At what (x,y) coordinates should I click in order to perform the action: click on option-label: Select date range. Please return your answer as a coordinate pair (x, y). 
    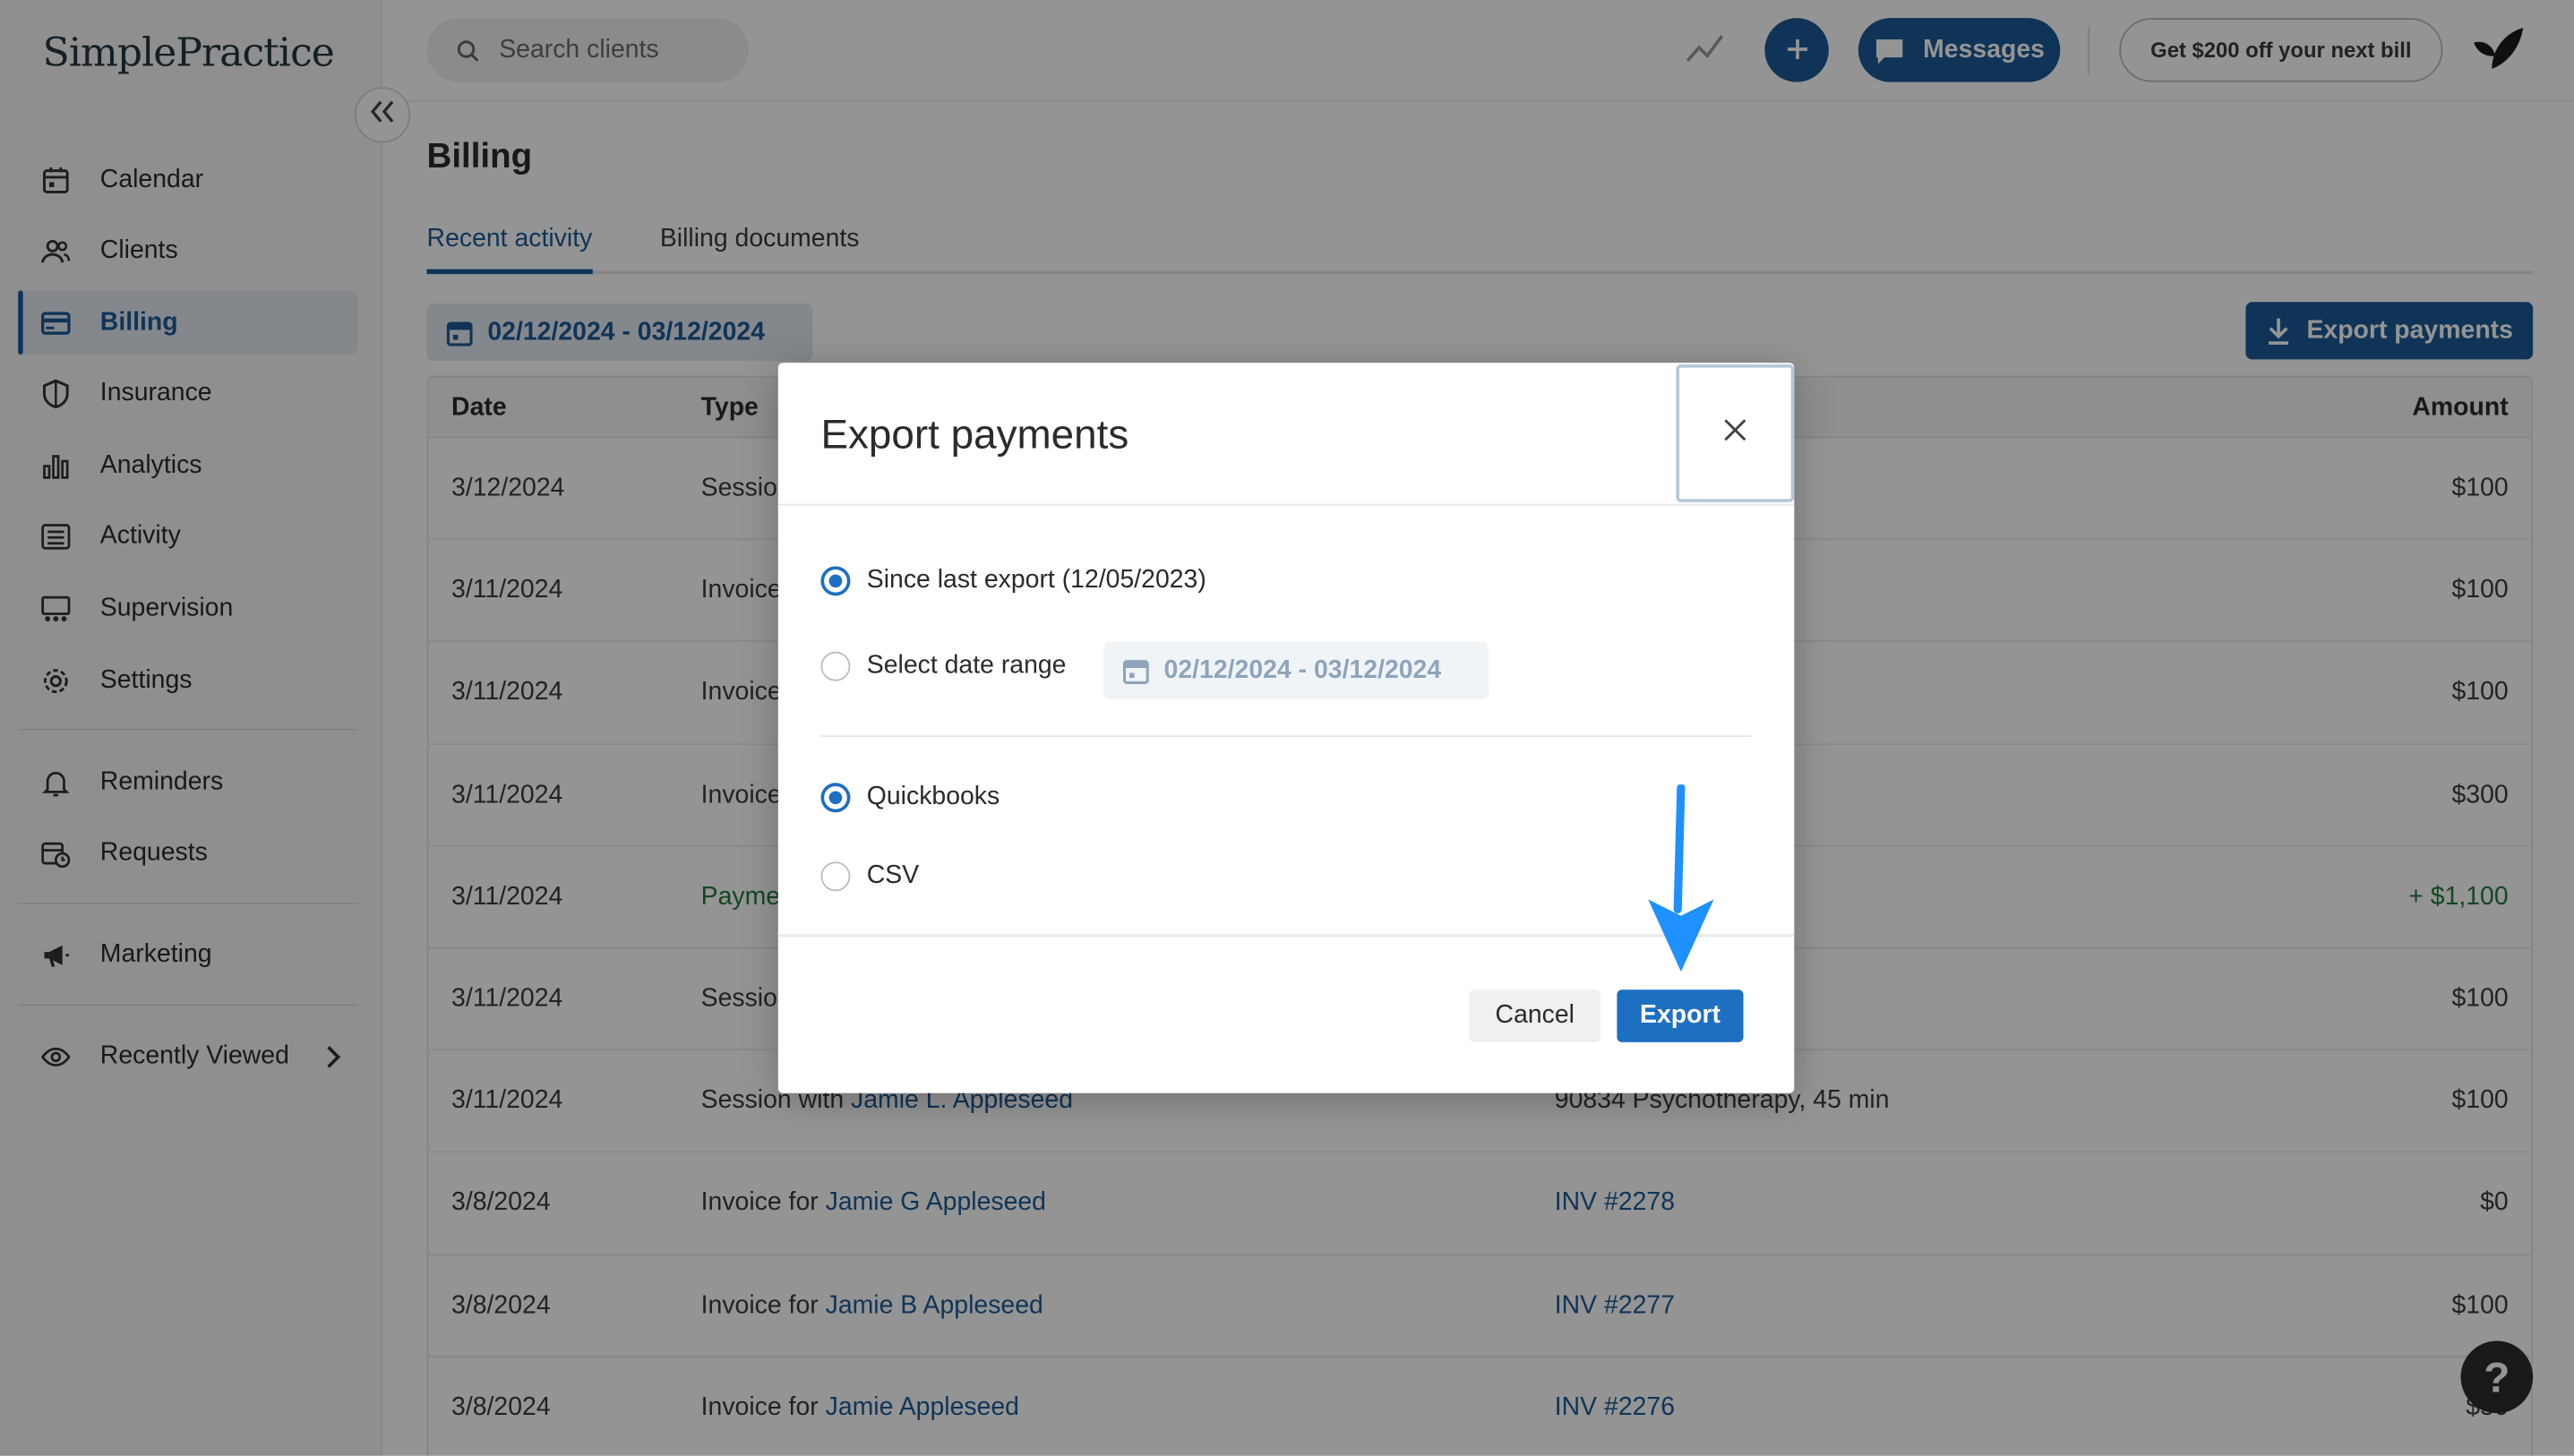
    Looking at the image, I should click on (966, 665).